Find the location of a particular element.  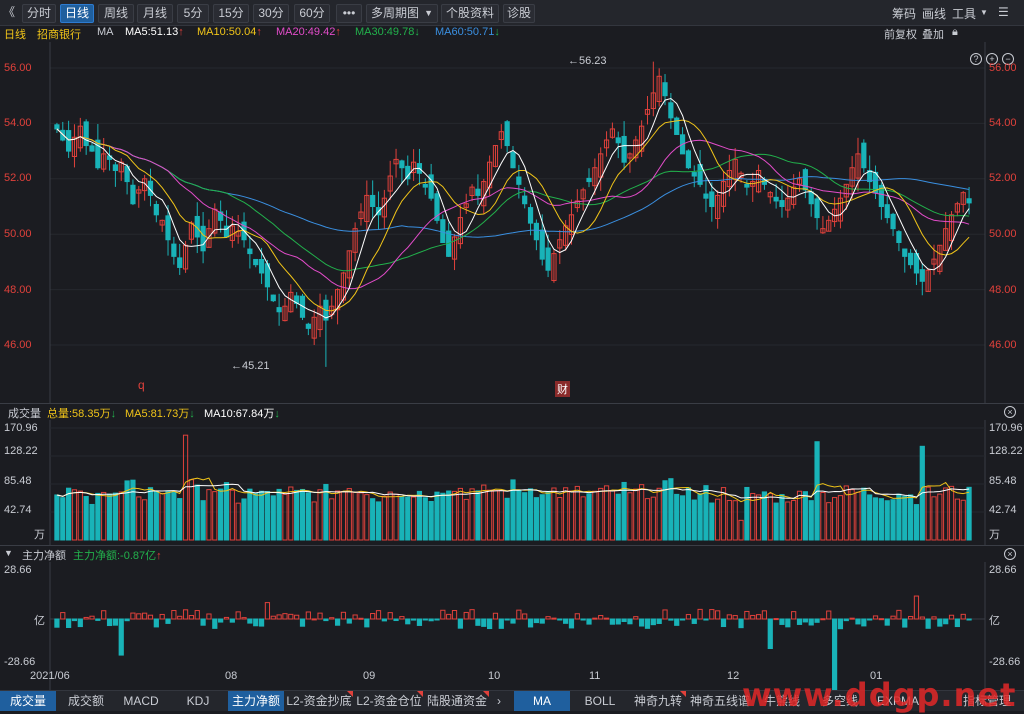

volume-title: 成交量 is located at coordinates (24, 413).